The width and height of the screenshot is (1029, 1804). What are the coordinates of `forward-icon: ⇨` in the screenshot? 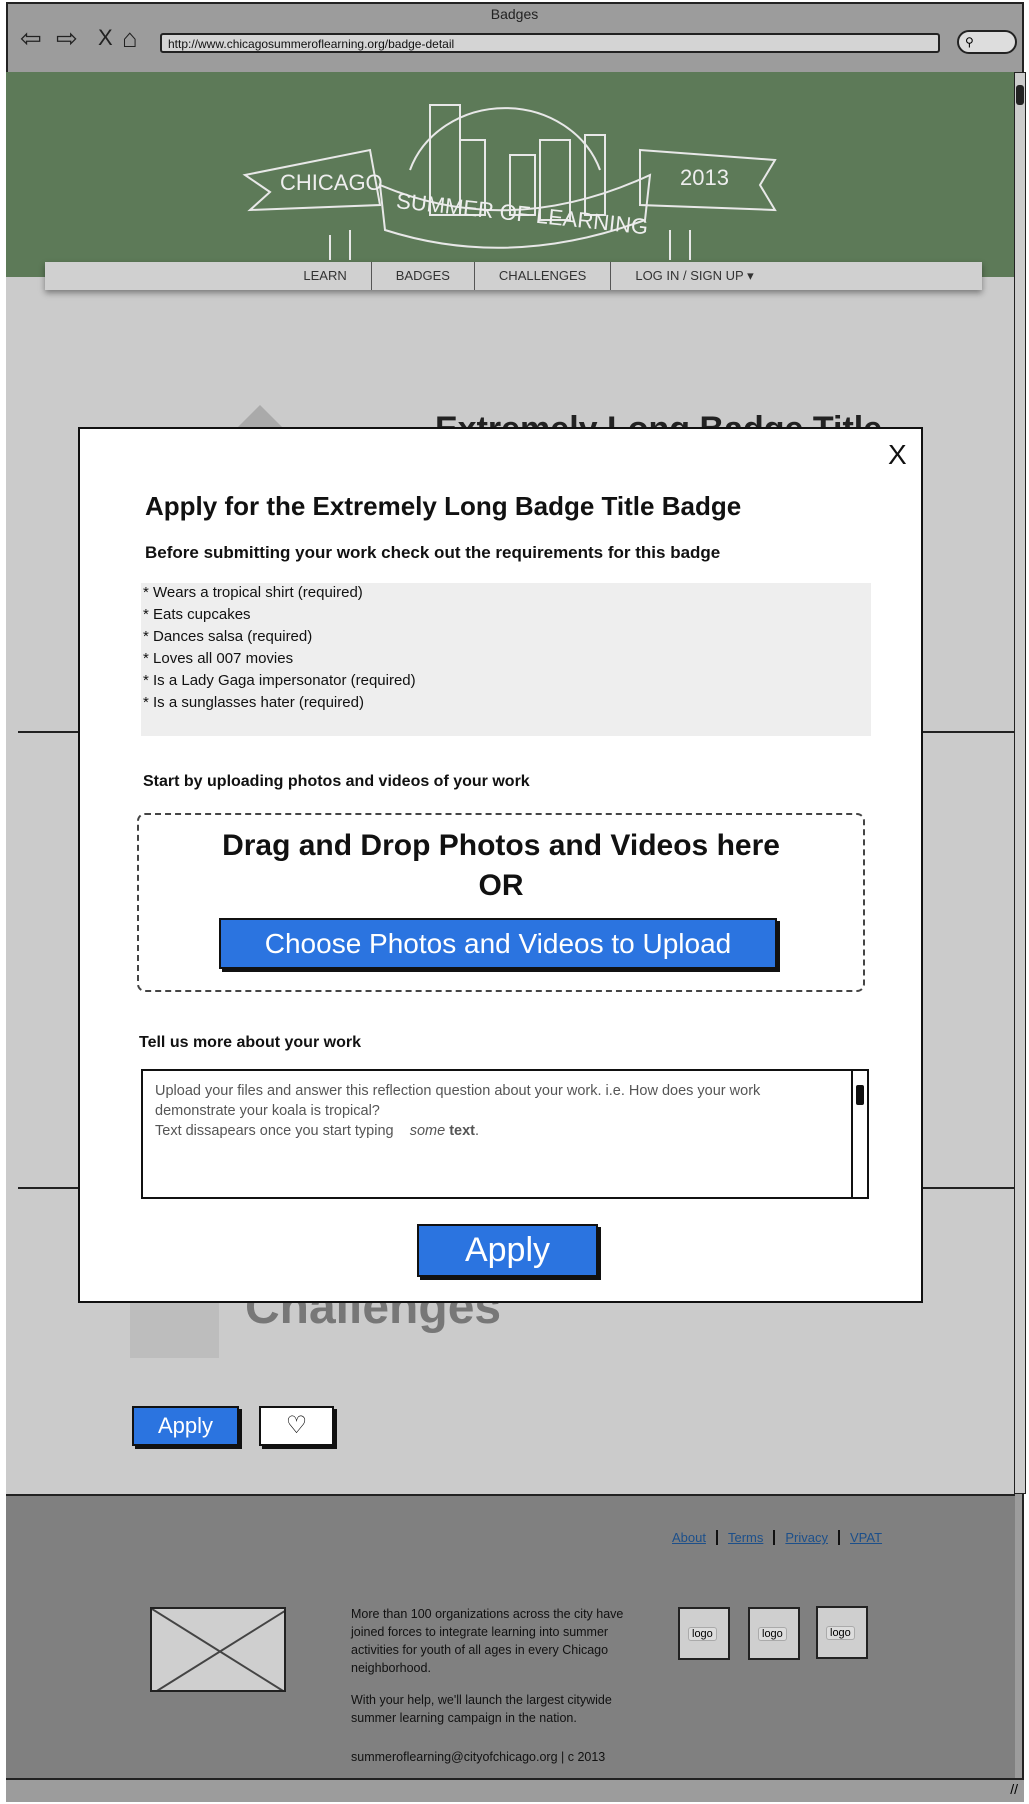 It's located at (67, 38).